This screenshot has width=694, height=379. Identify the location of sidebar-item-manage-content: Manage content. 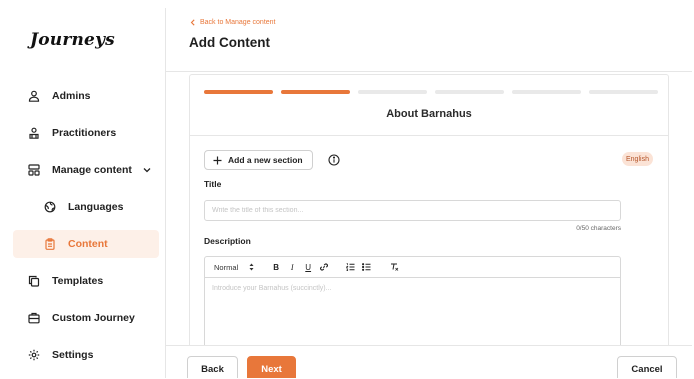
(86, 170).